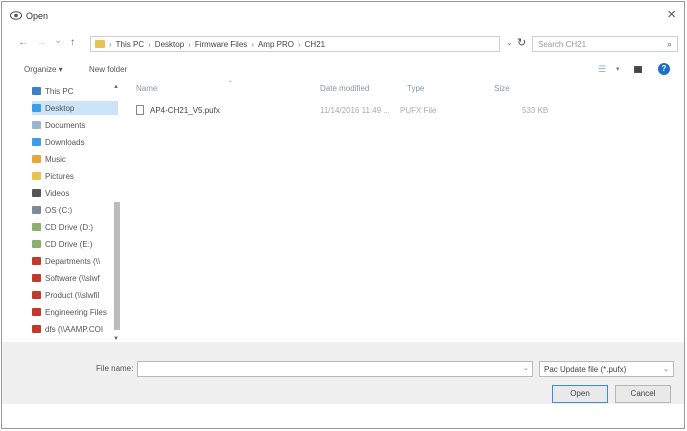 The width and height of the screenshot is (687, 431). What do you see at coordinates (72, 278) in the screenshot?
I see `sidebar-item-label: Software (\\slwf` at bounding box center [72, 278].